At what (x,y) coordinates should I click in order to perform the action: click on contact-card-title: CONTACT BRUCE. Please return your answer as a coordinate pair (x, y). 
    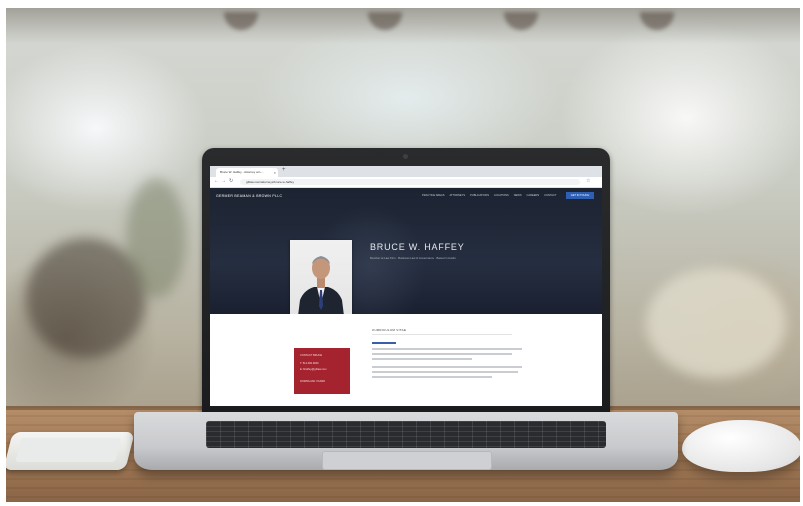
    Looking at the image, I should click on (311, 355).